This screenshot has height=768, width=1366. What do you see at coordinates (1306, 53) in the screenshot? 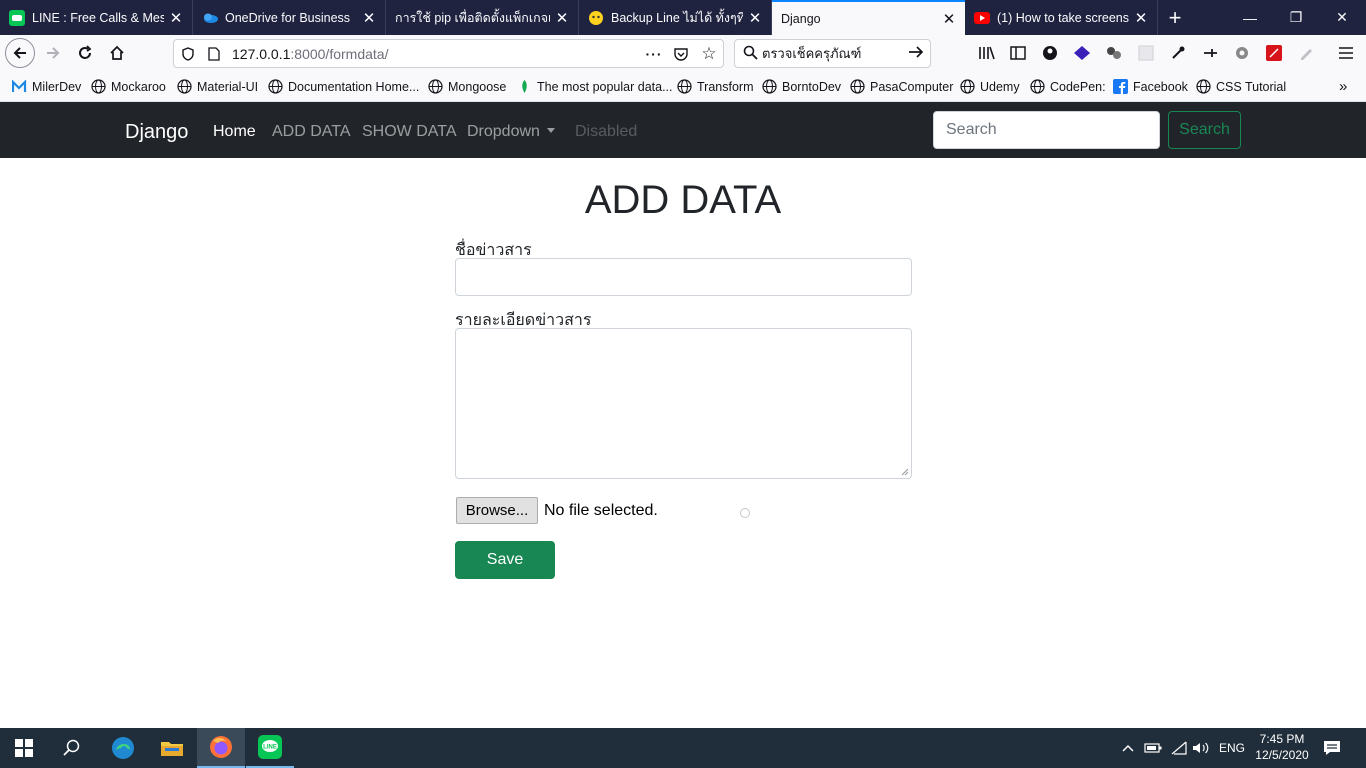
I see `pen-icon` at bounding box center [1306, 53].